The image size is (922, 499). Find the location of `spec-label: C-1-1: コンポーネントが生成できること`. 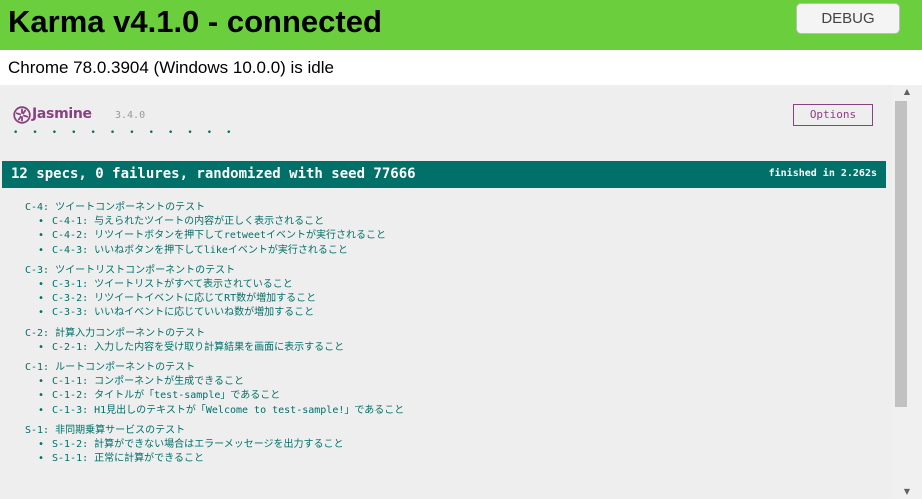

spec-label: C-1-1: コンポーネントが生成できること is located at coordinates (148, 382).